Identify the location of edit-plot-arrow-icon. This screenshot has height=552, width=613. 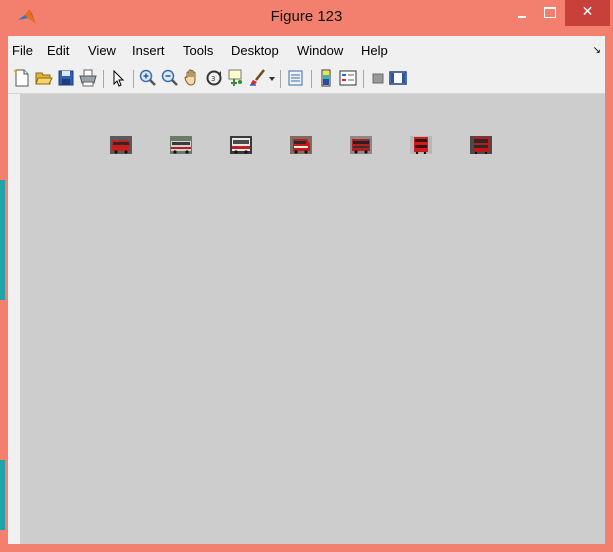
(118, 78).